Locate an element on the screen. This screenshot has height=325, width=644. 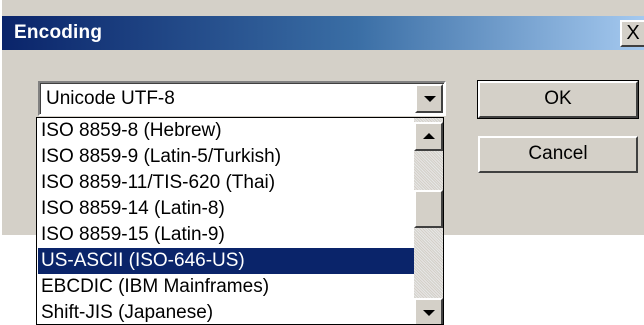
cancel-button: Cancel is located at coordinates (558, 154).